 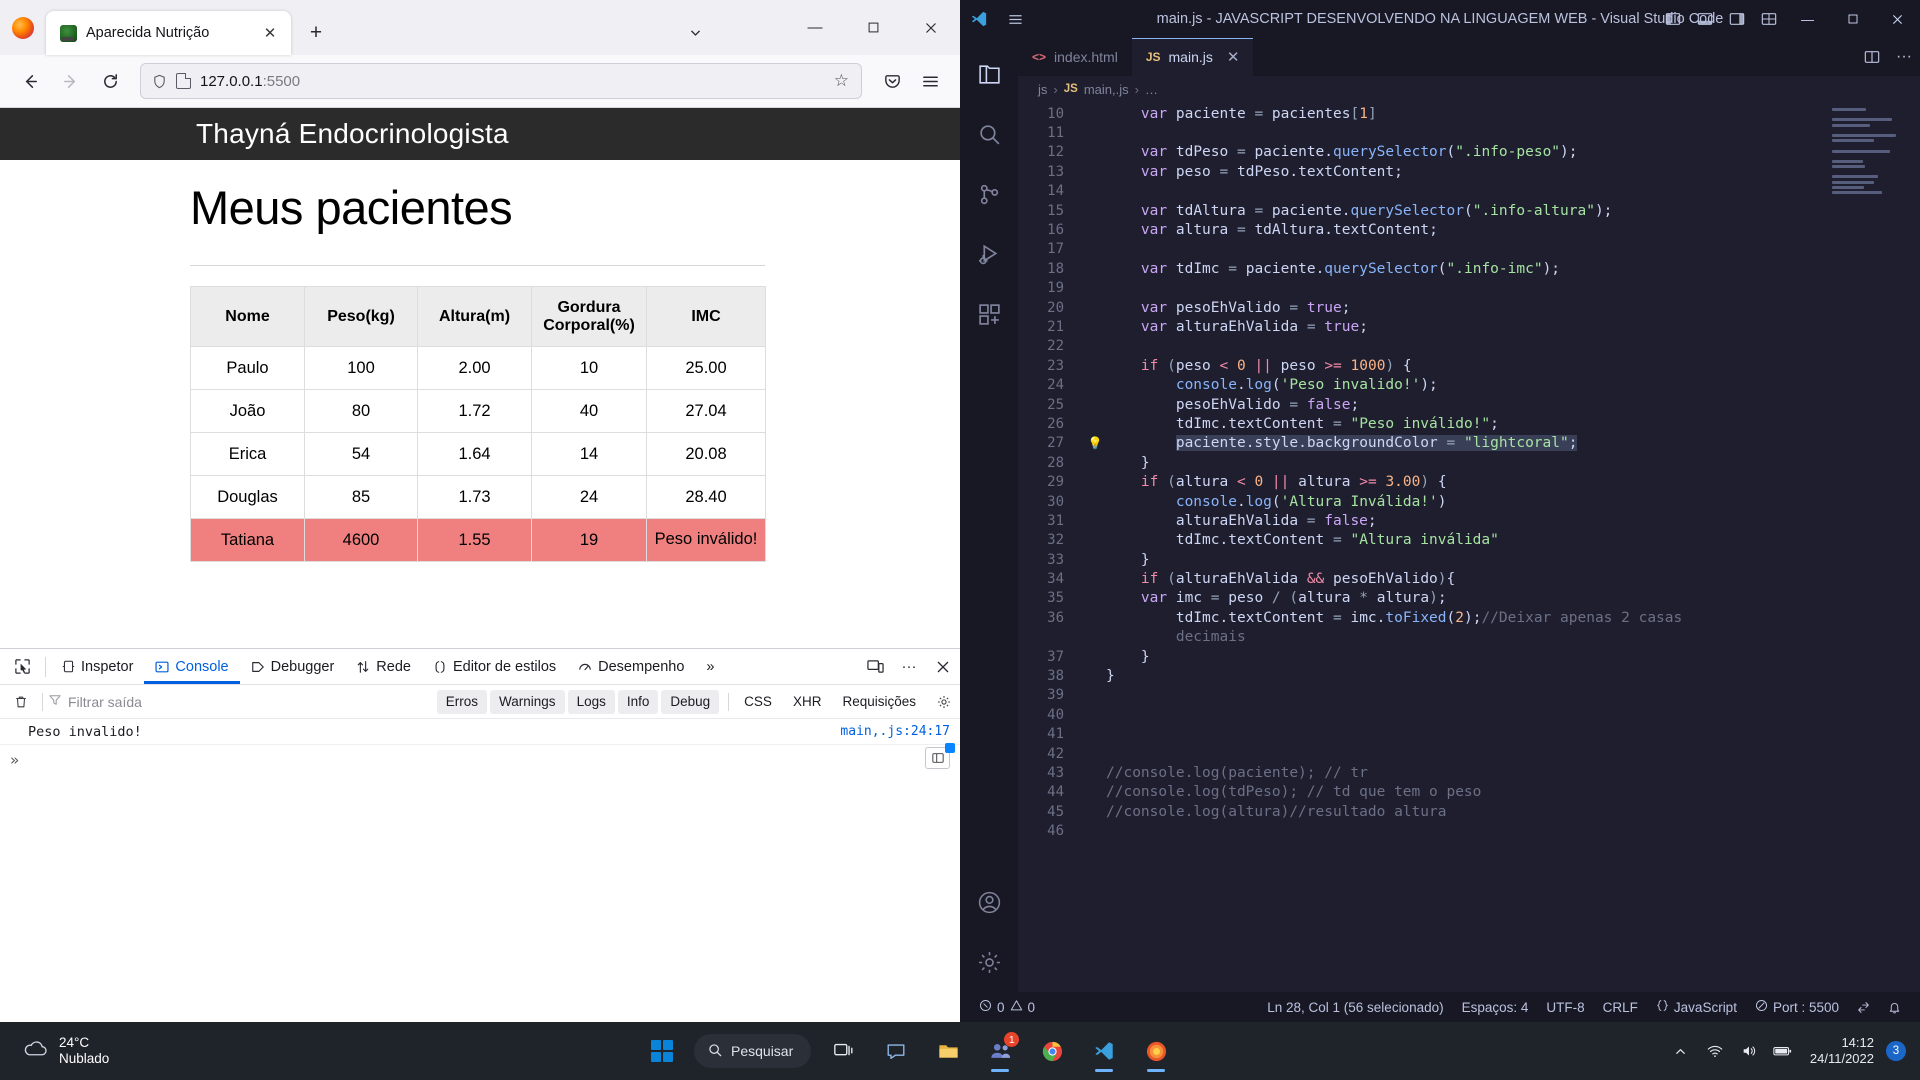 I want to click on element-picker-icon, so click(x=22, y=667).